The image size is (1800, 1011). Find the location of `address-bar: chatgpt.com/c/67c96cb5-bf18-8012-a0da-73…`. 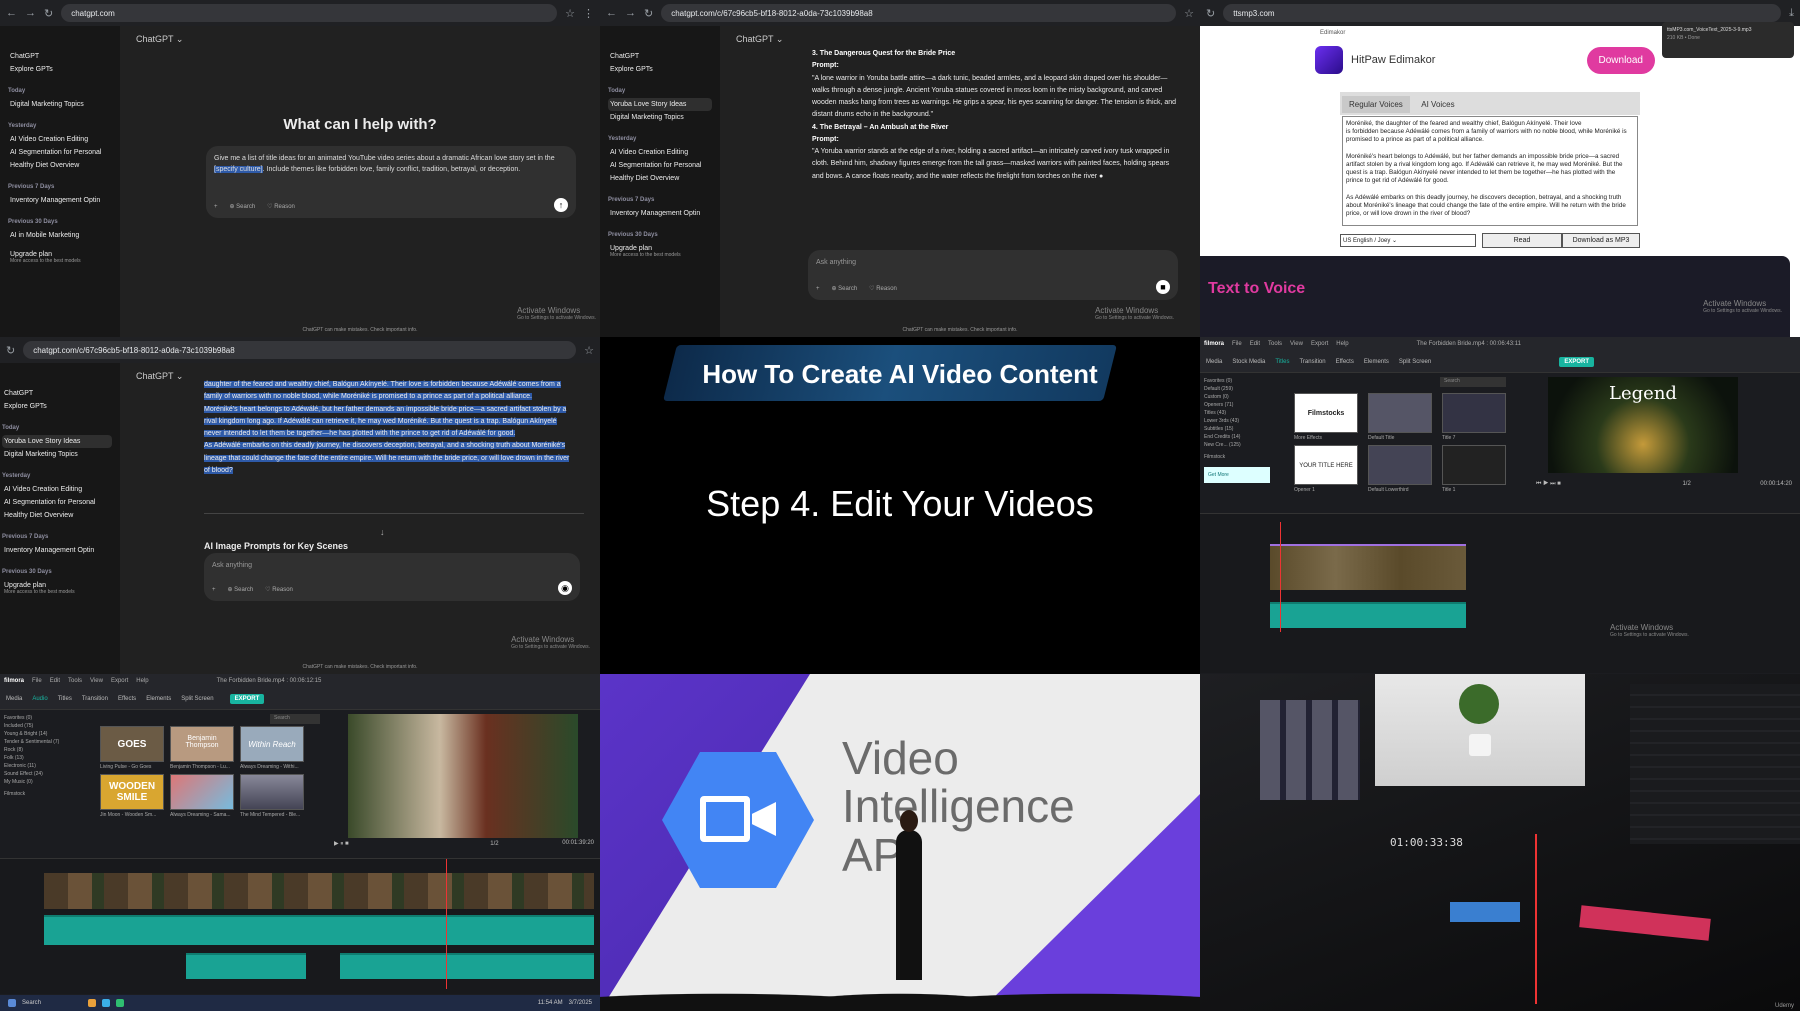

address-bar: chatgpt.com/c/67c96cb5-bf18-8012-a0da-73… is located at coordinates (919, 13).